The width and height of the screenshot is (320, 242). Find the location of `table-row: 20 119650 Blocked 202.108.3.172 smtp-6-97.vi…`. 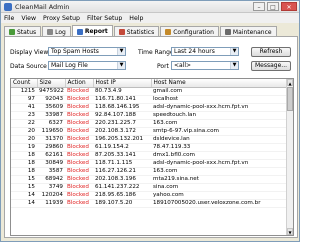

table-row: 20 119650 Blocked 202.108.3.172 smtp-6-97.vi… is located at coordinates (149, 131).